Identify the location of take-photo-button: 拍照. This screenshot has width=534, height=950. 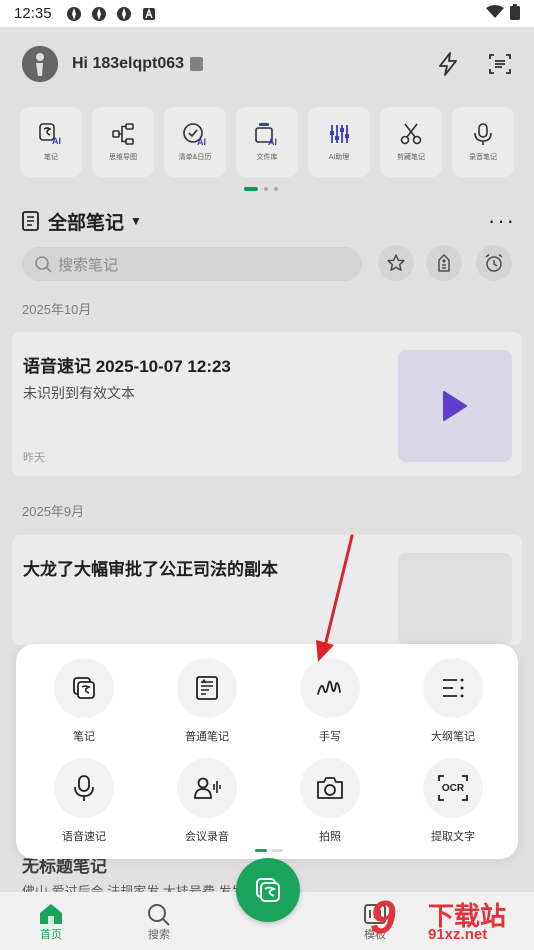
(330, 801).